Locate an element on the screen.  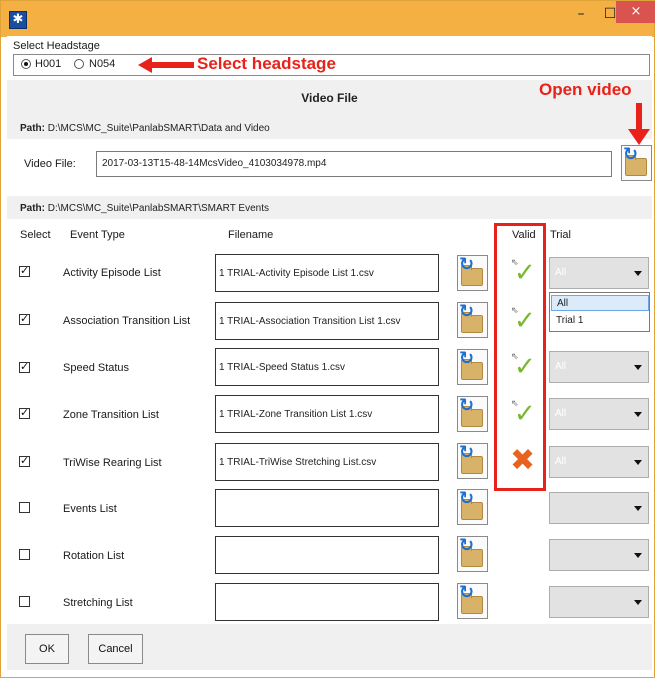
row-6-trial-select is located at coordinates (599, 555).